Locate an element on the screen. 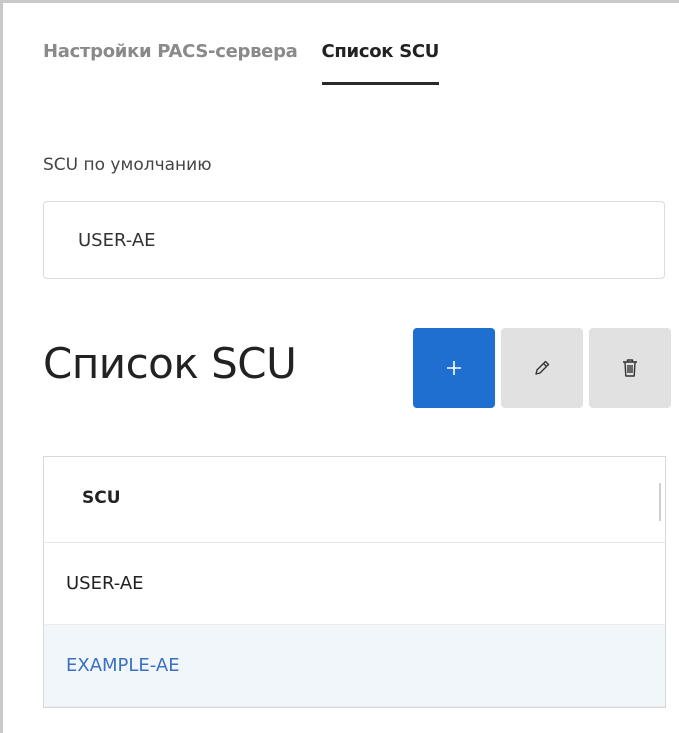 Image resolution: width=679 pixels, height=733 pixels. scu-list-title: Список SCU is located at coordinates (170, 363).